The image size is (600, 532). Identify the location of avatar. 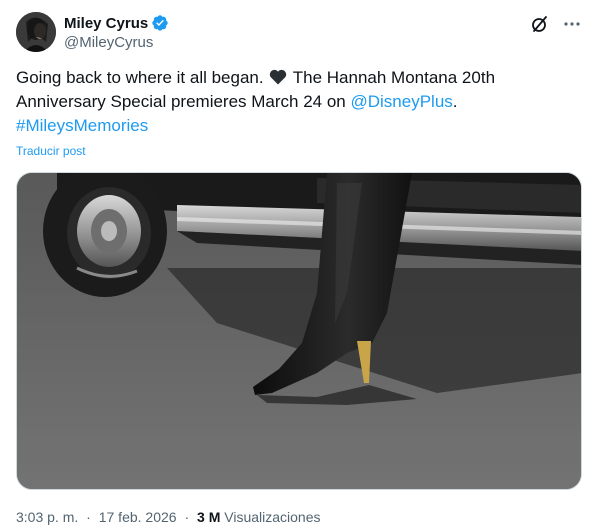
(36, 32).